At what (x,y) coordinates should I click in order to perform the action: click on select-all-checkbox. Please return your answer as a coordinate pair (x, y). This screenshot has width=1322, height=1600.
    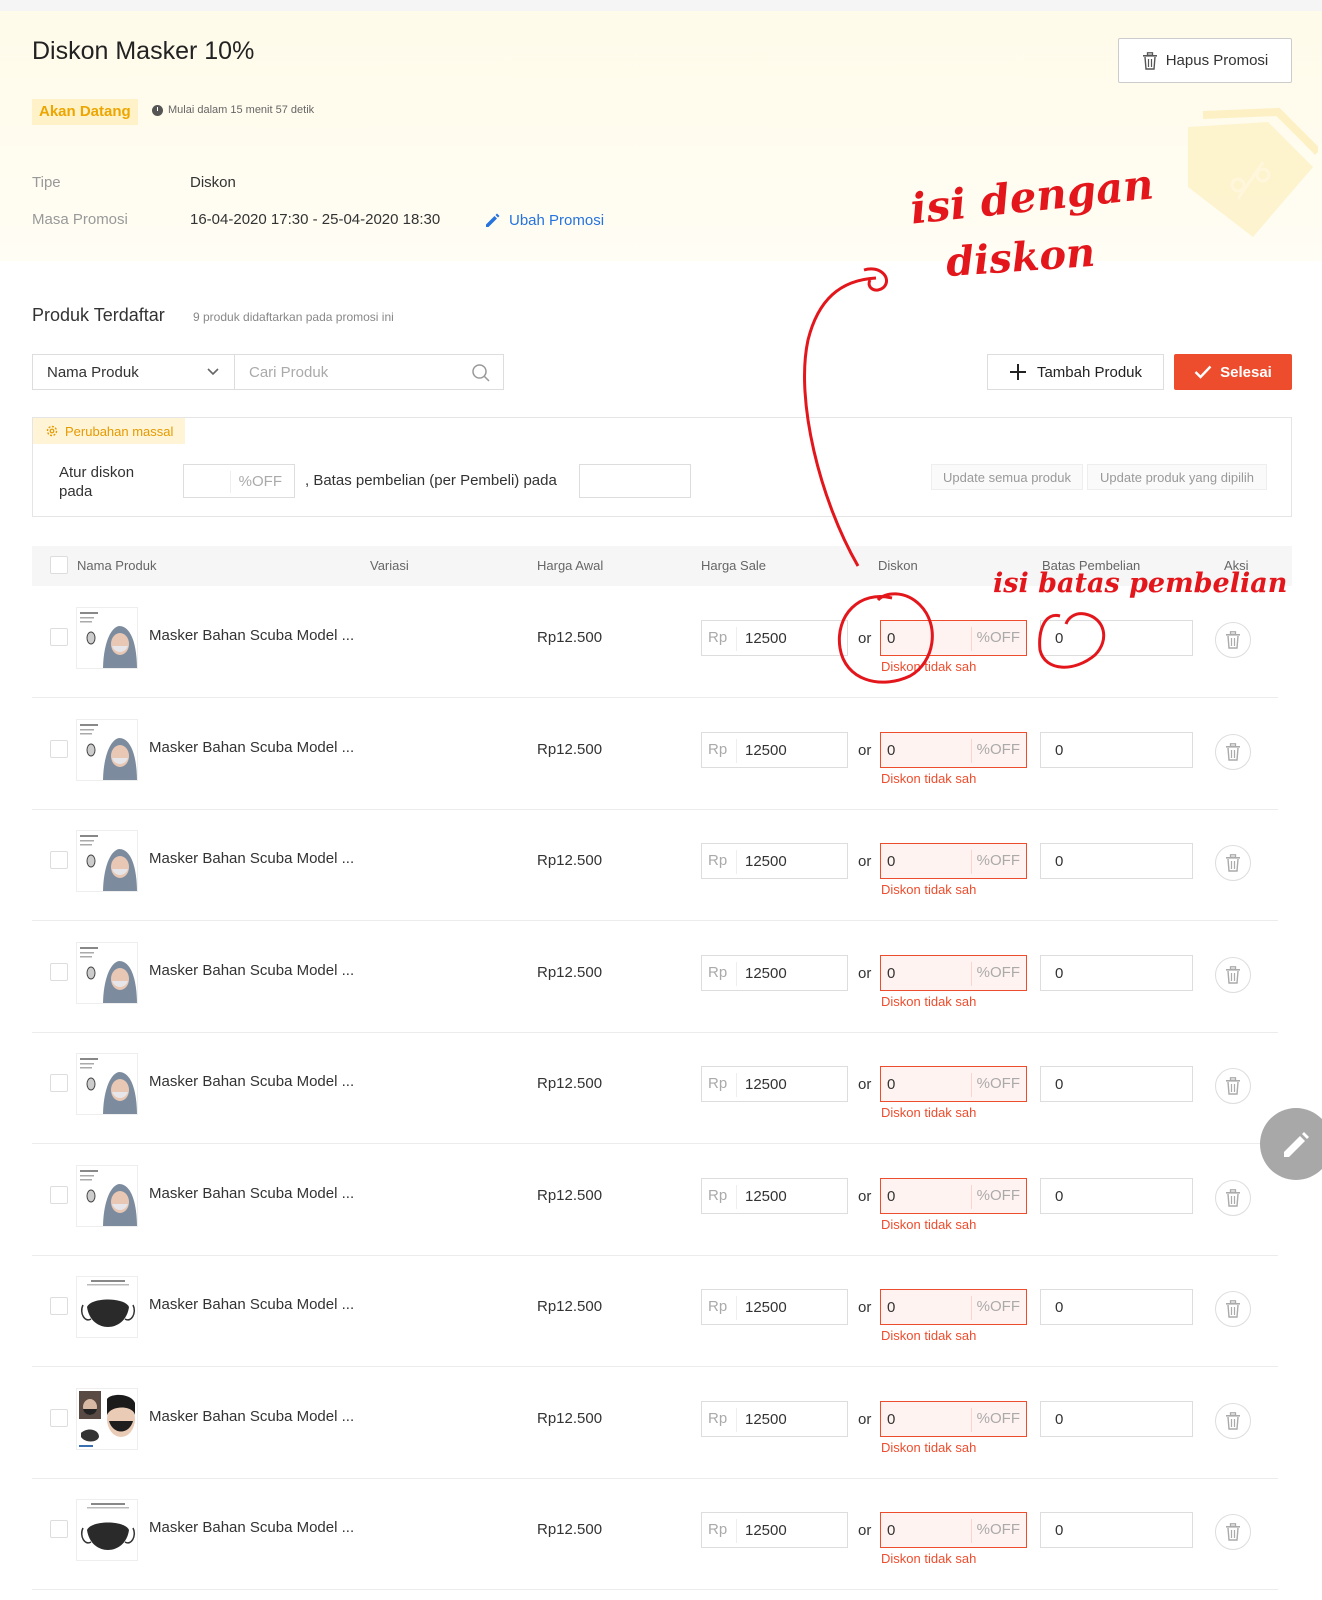
    Looking at the image, I should click on (59, 565).